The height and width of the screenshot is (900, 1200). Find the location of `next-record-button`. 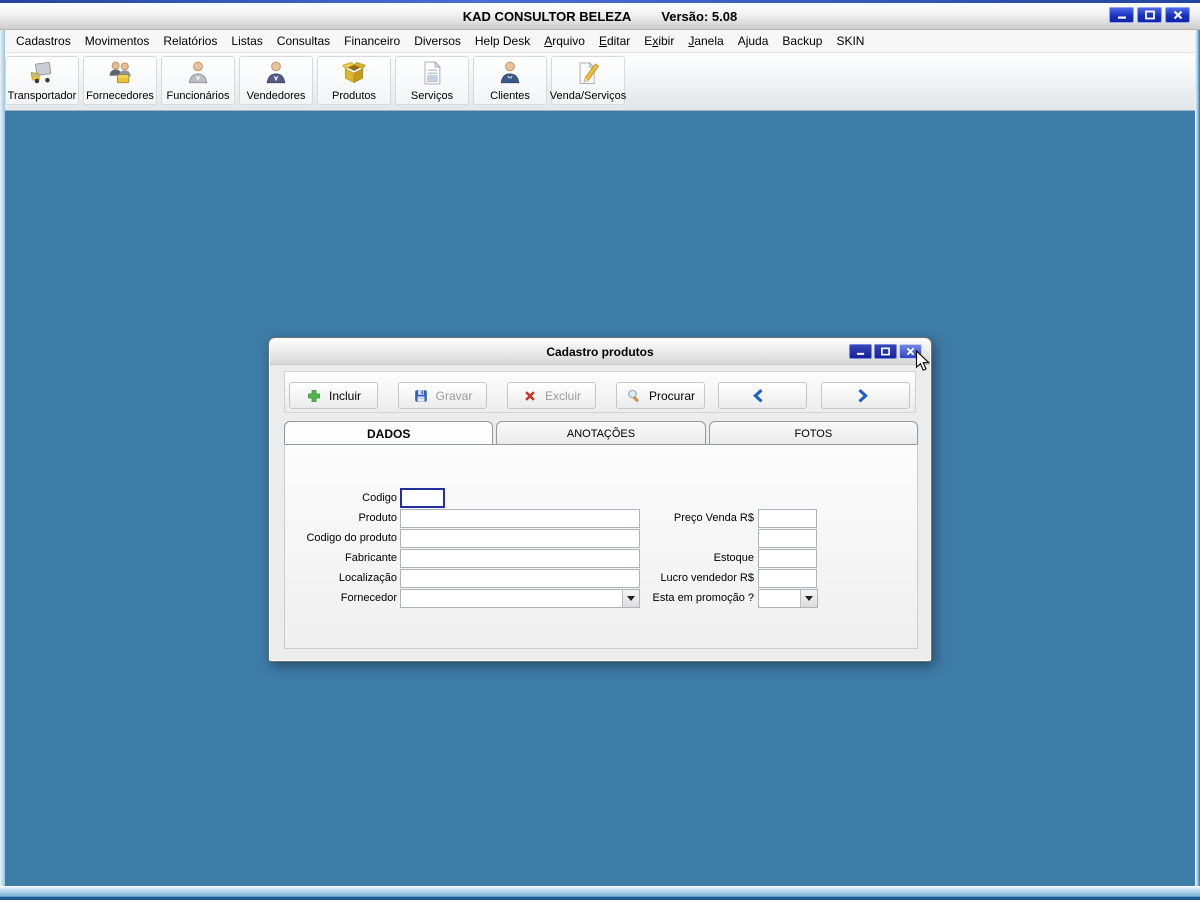

next-record-button is located at coordinates (865, 395).